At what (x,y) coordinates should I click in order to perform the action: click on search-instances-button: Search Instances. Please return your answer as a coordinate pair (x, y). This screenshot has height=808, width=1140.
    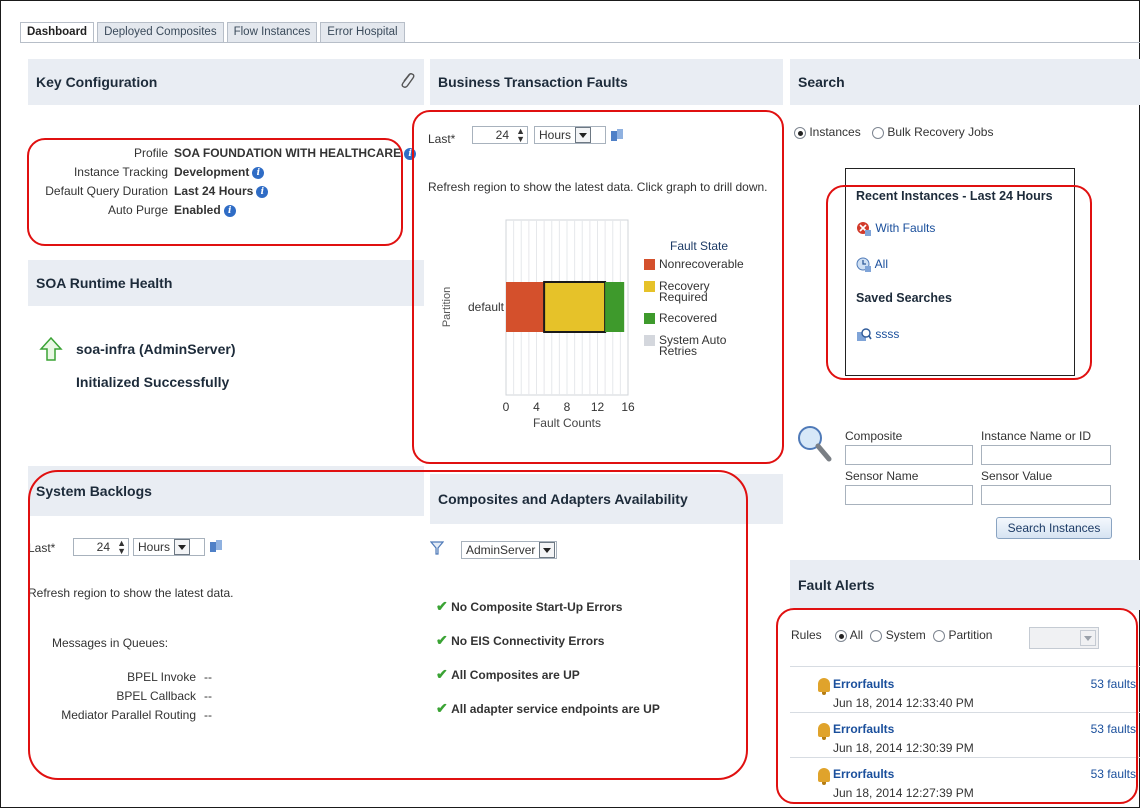
    Looking at the image, I should click on (1054, 528).